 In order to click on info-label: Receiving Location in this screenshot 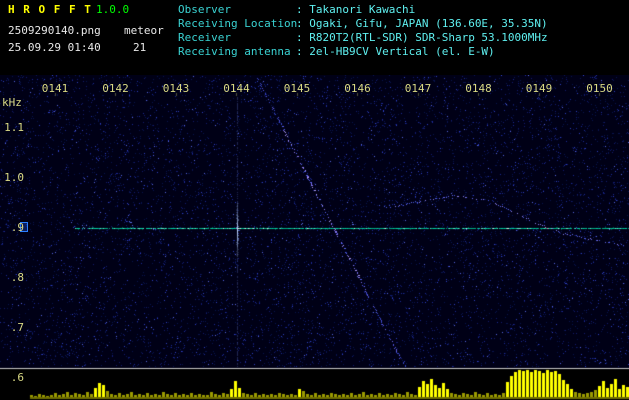, I will do `click(238, 23)`.